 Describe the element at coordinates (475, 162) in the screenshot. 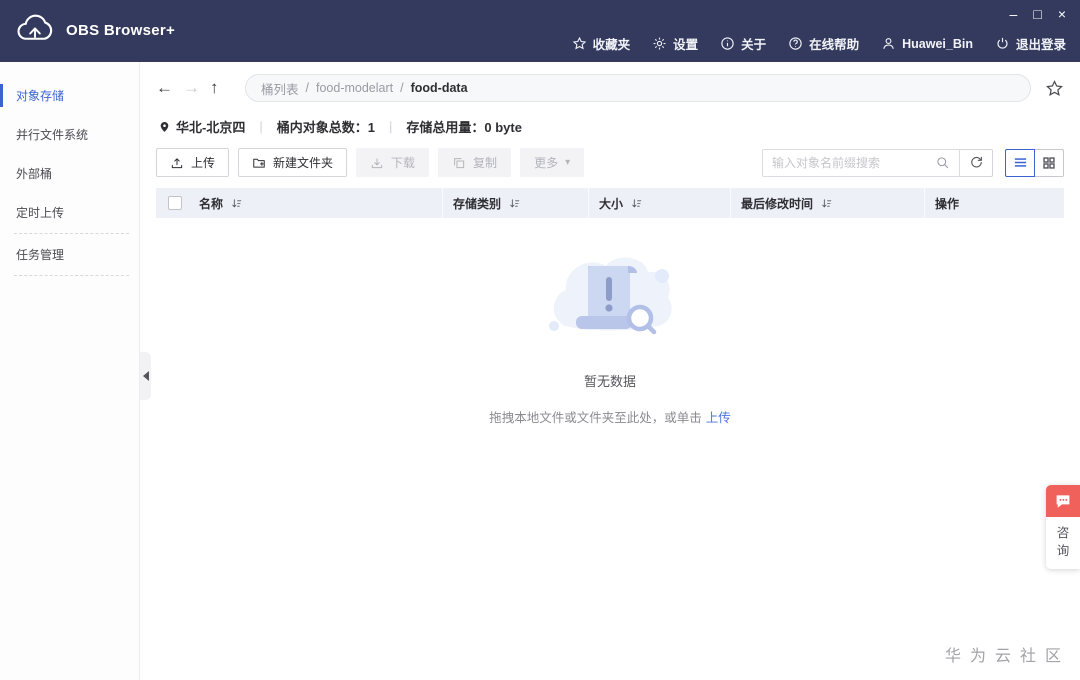

I see `copy-button: 复制` at that location.